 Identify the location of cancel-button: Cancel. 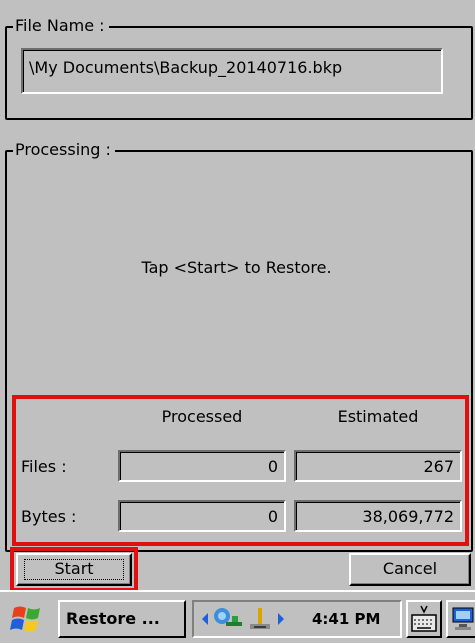
(410, 569).